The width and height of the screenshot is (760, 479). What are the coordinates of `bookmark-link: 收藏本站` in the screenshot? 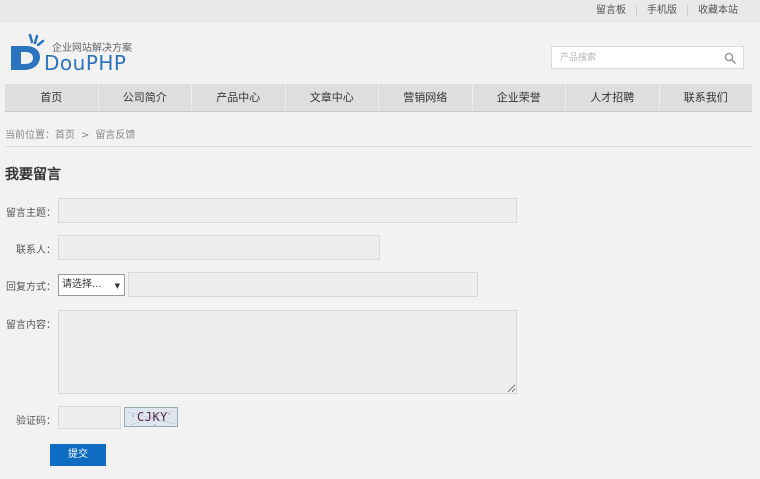 It's located at (718, 10).